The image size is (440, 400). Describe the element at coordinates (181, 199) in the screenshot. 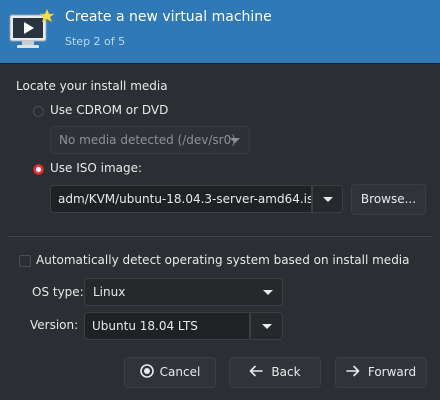

I see `iso-path-input: adm/KVM/ubuntu-18.04.3-server-amd64.iso` at that location.